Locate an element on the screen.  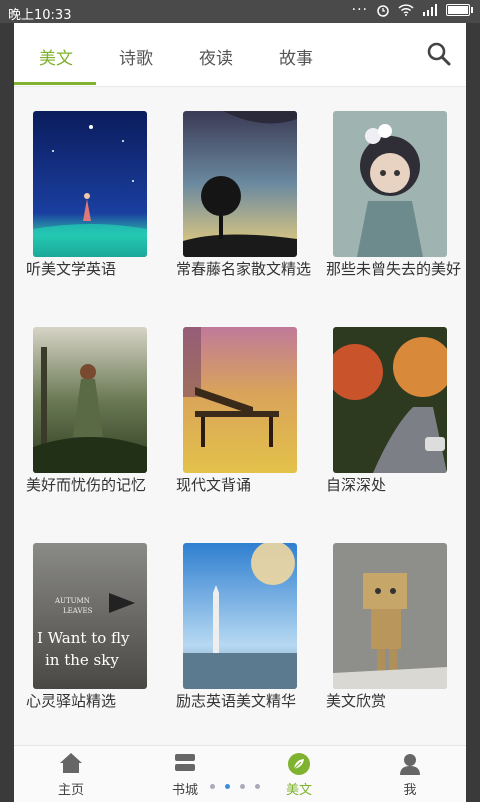
tab-meiwen: 美文 is located at coordinates (56, 56).